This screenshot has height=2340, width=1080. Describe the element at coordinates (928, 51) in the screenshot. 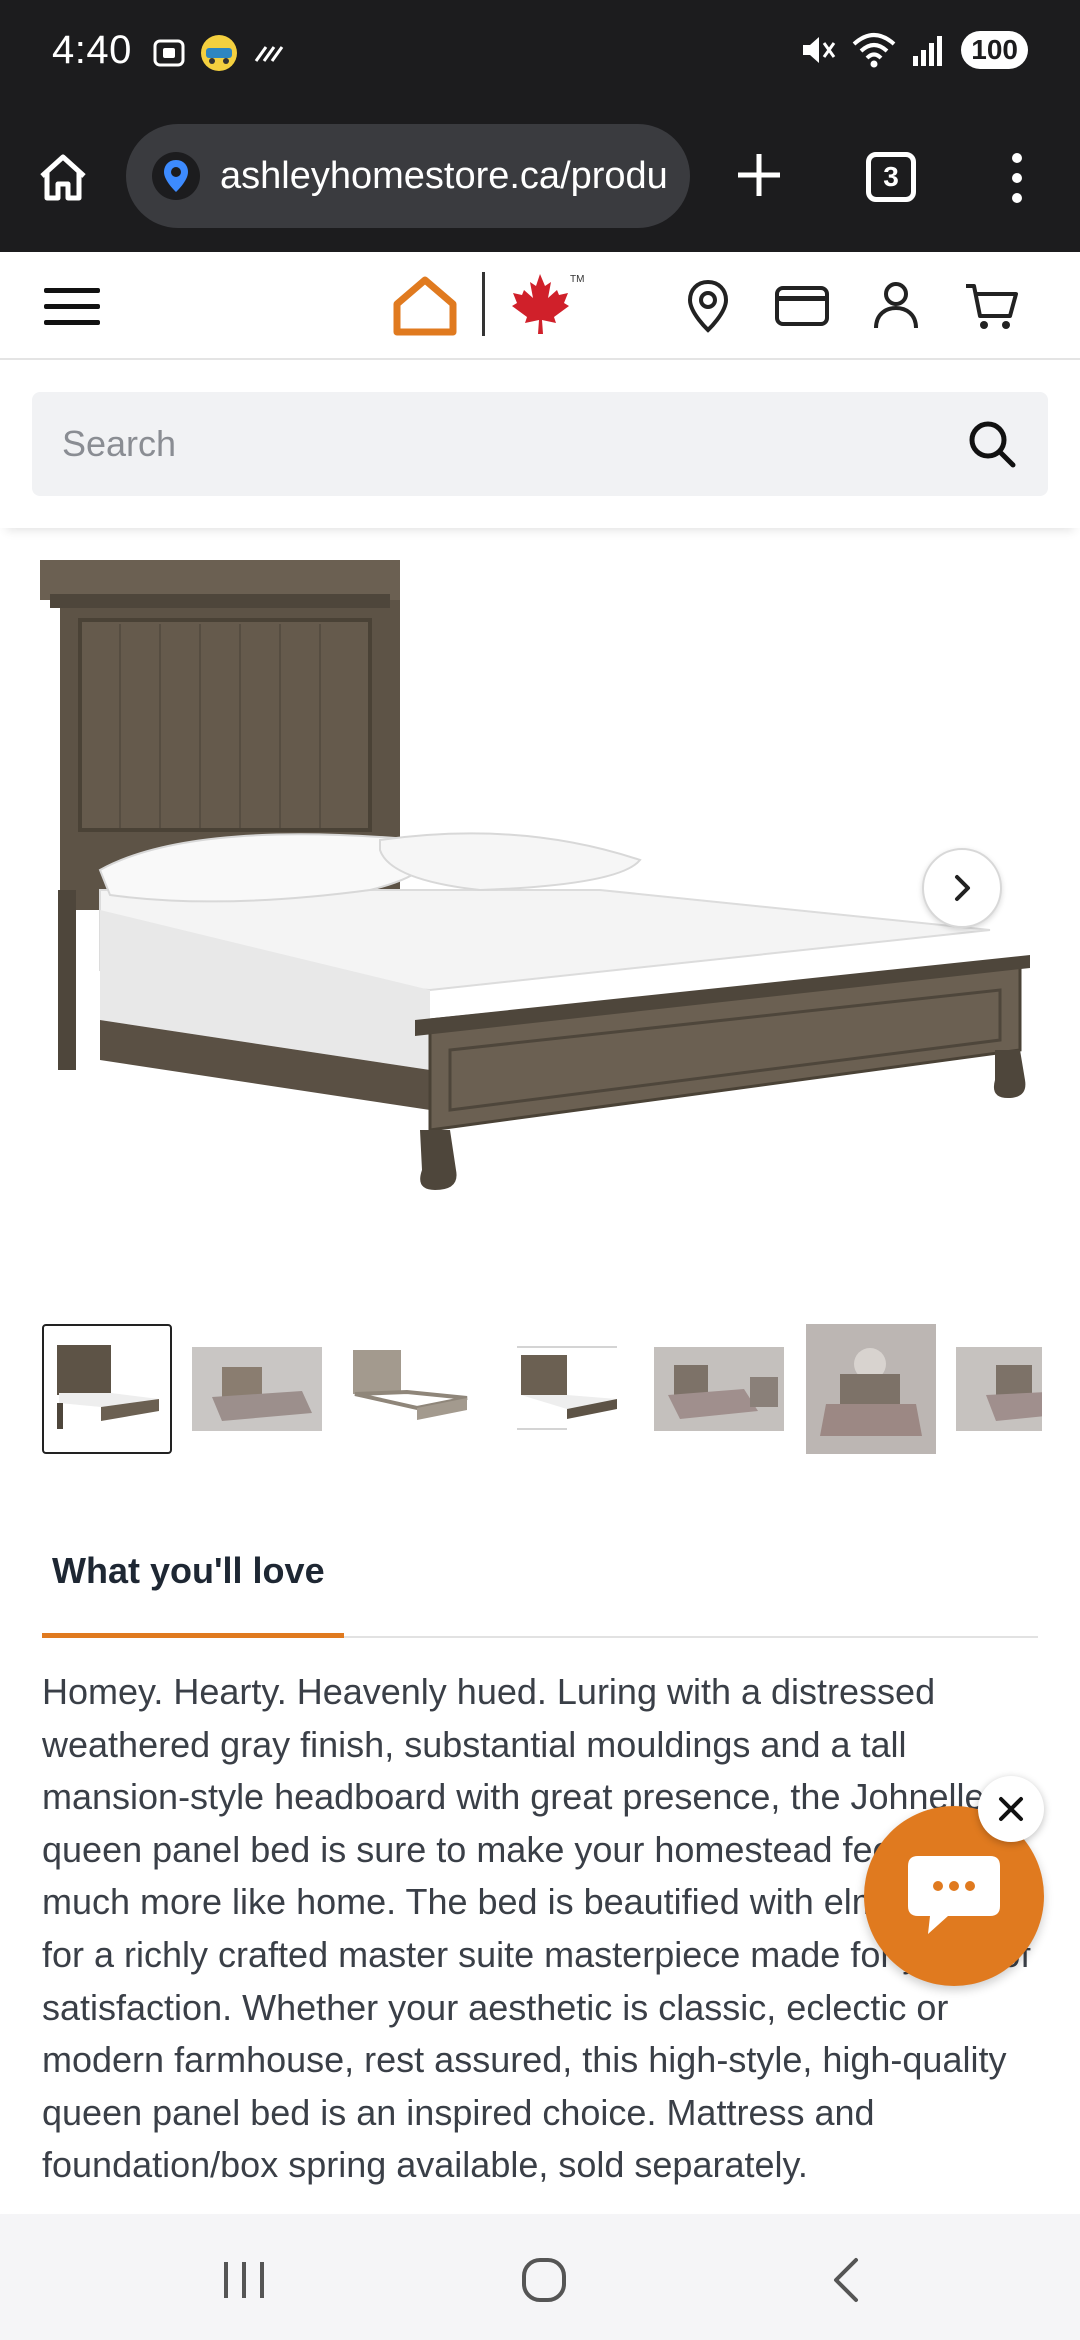

I see `signal-icon` at that location.